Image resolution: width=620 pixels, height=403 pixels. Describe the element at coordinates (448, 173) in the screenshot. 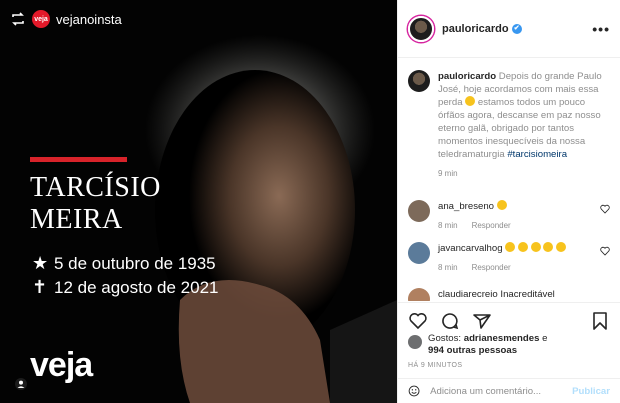

I see `caption-time: 9 min` at that location.